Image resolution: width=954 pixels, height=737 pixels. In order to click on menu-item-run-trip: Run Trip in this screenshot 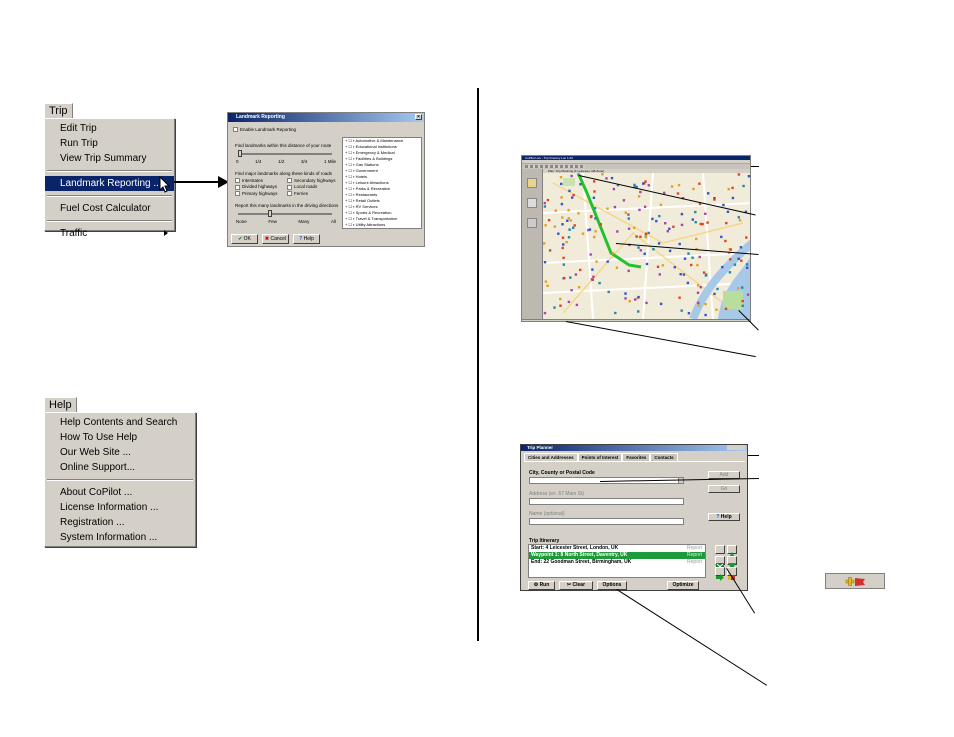, I will do `click(109, 143)`.